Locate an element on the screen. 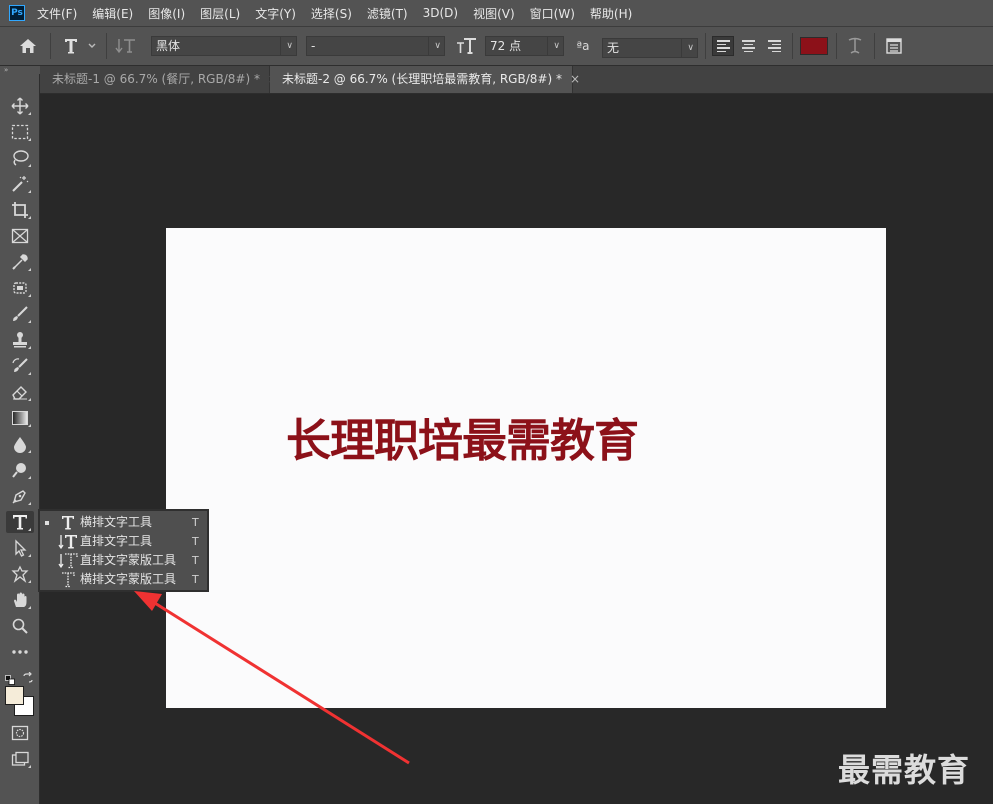 The height and width of the screenshot is (804, 993). menu-file: 文件(F) is located at coordinates (57, 13).